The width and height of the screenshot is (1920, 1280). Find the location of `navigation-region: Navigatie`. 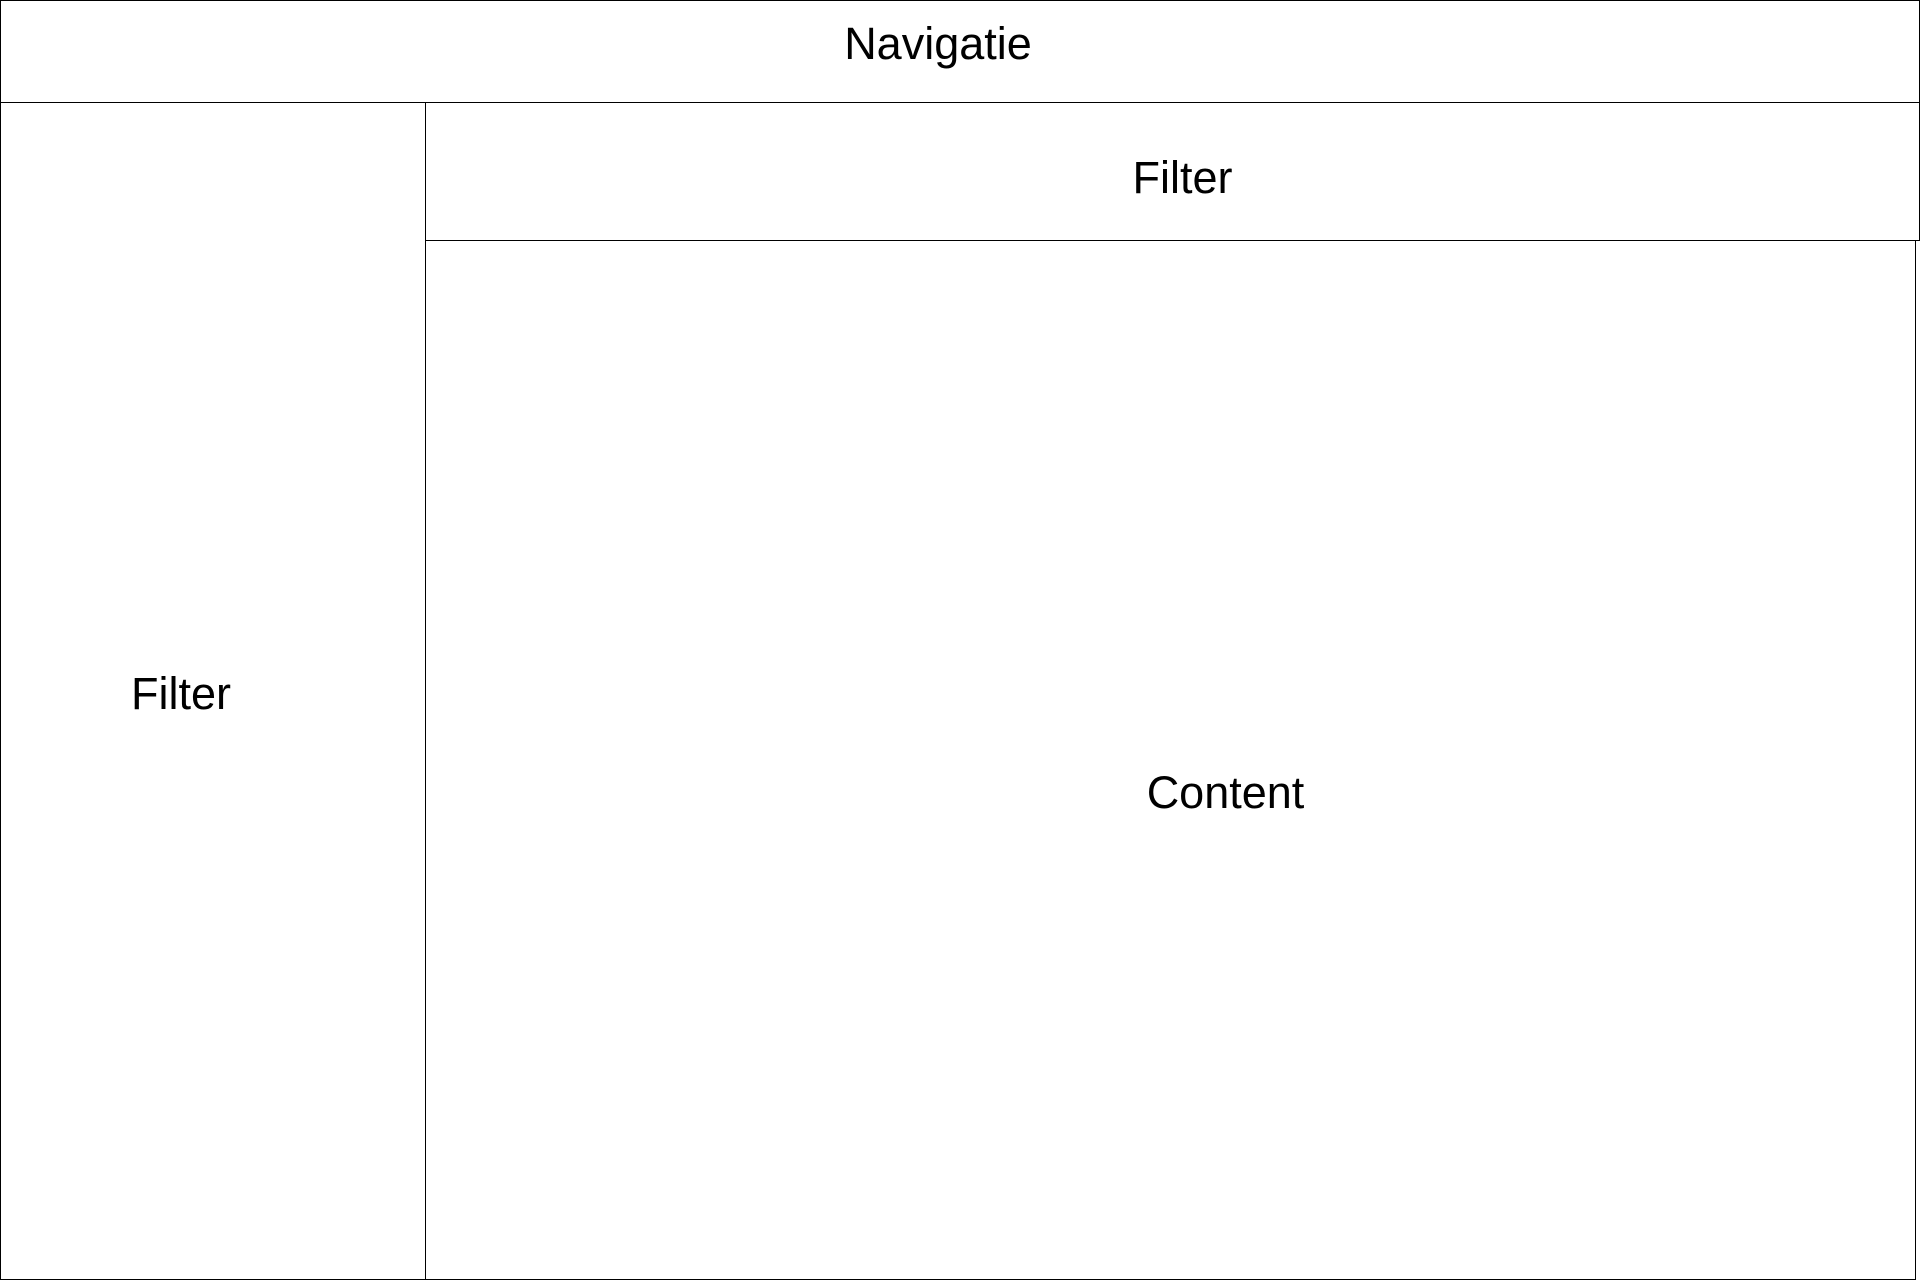

navigation-region: Navigatie is located at coordinates (960, 51).